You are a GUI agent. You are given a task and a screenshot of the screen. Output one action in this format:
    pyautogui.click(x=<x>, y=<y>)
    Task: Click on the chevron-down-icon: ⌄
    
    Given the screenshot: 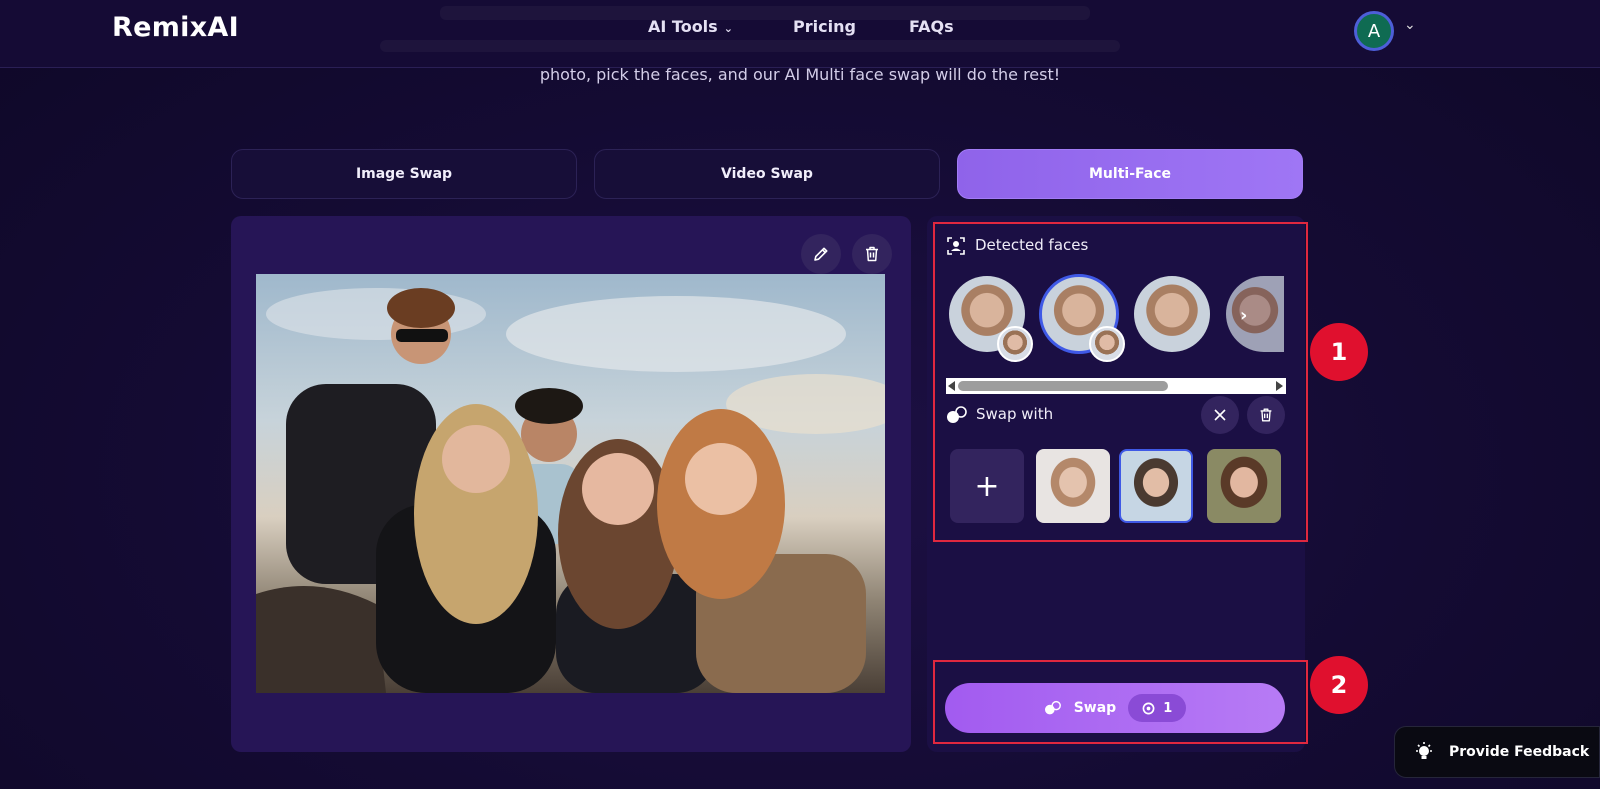 What is the action you would take?
    pyautogui.click(x=728, y=28)
    